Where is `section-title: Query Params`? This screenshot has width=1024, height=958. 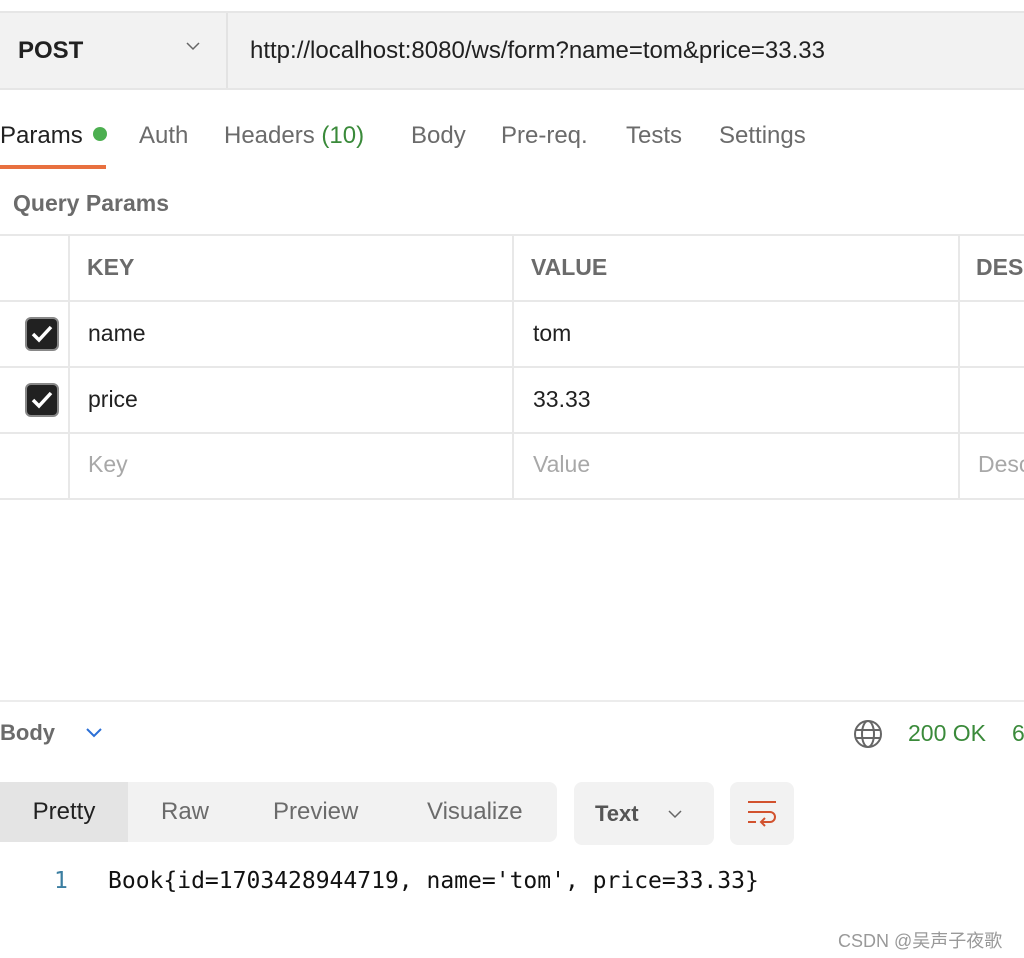 section-title: Query Params is located at coordinates (91, 203).